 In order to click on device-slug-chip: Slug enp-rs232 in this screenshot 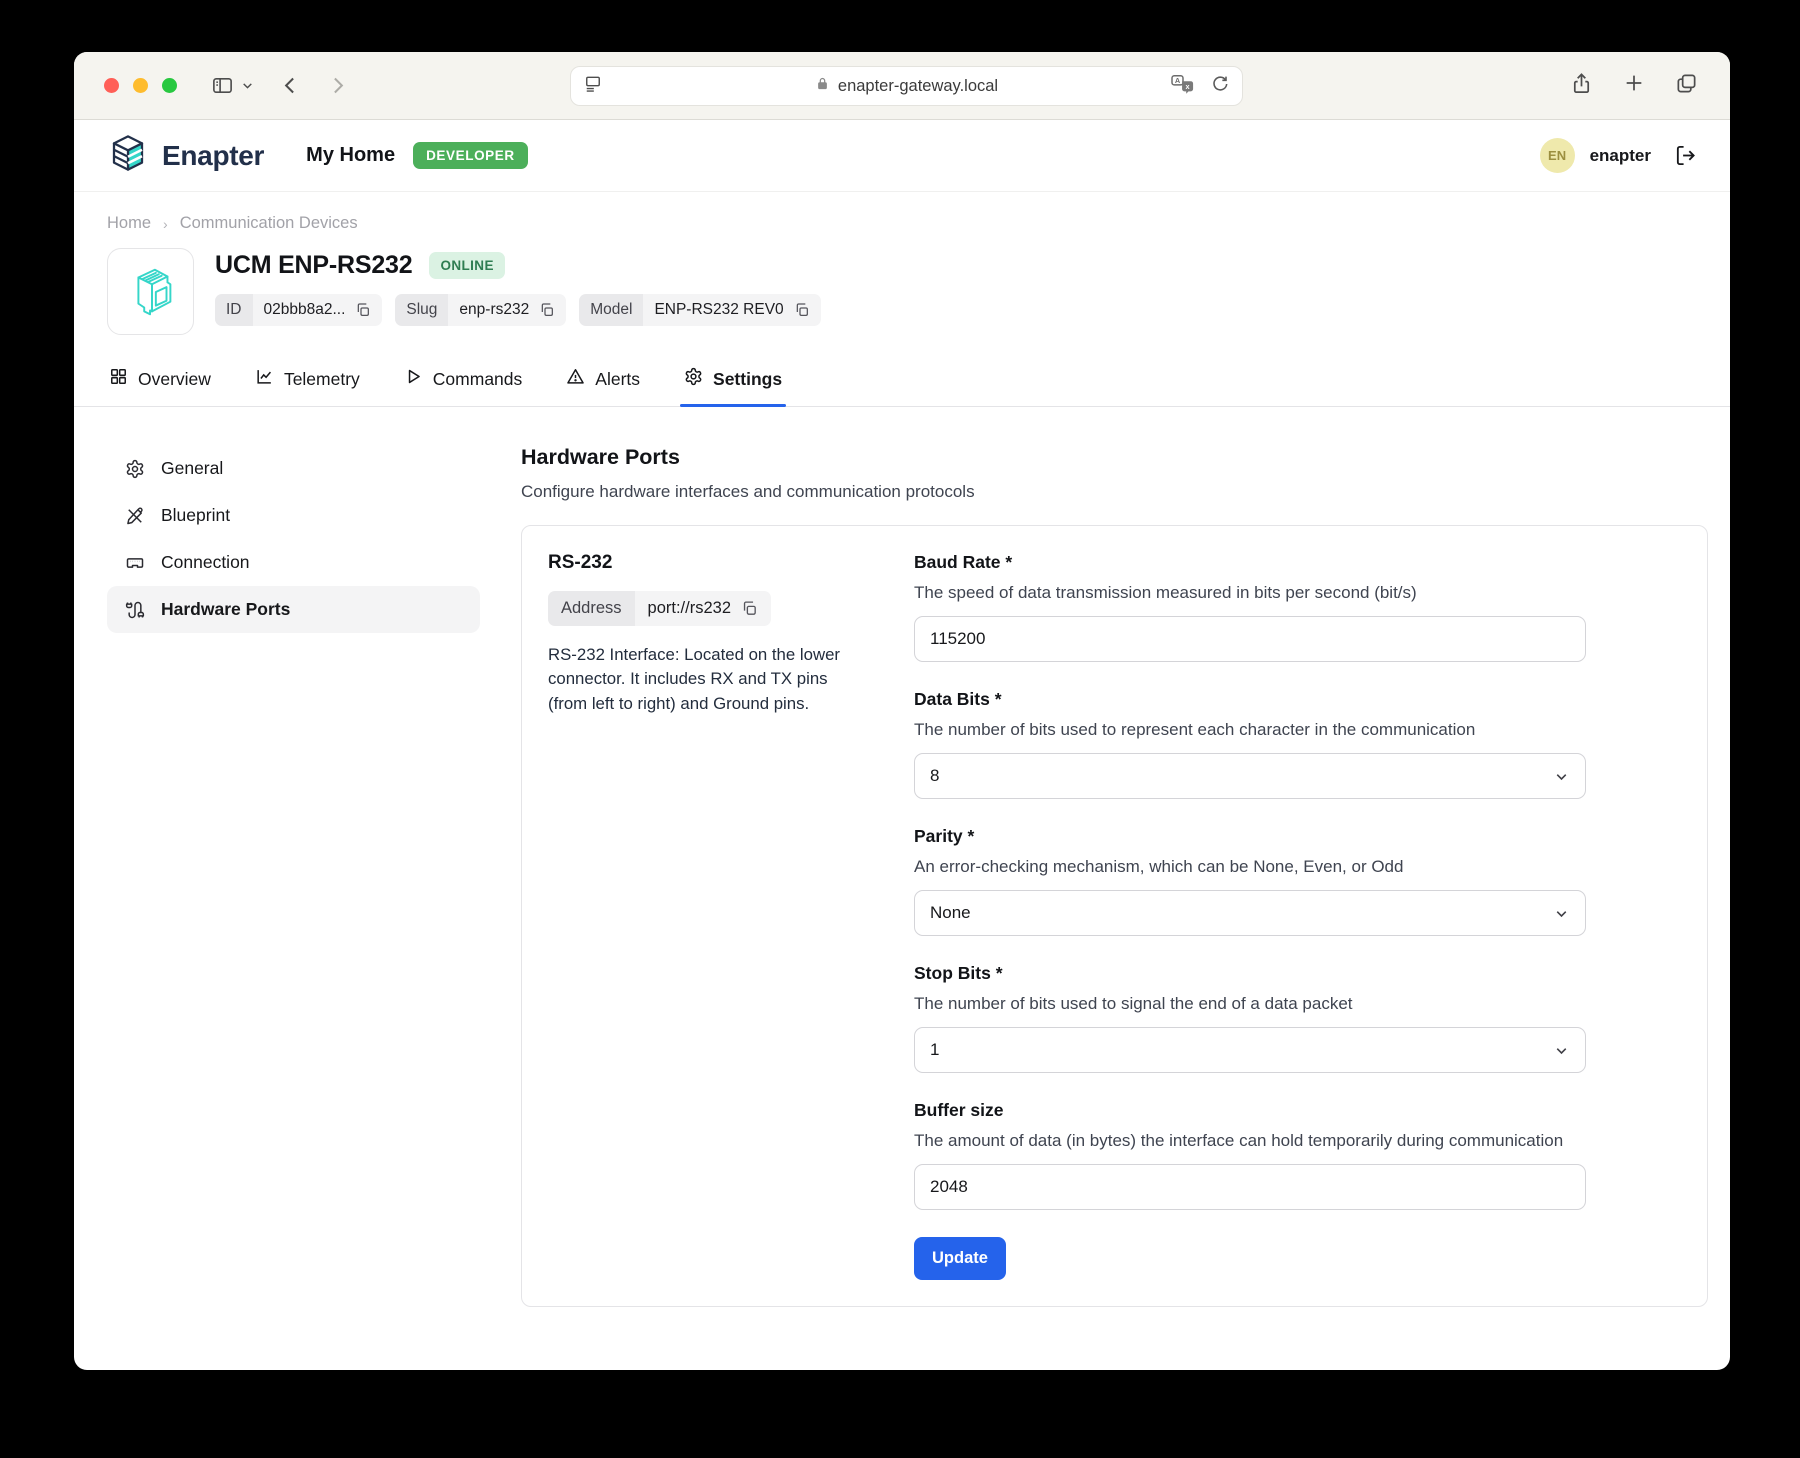, I will do `click(481, 310)`.